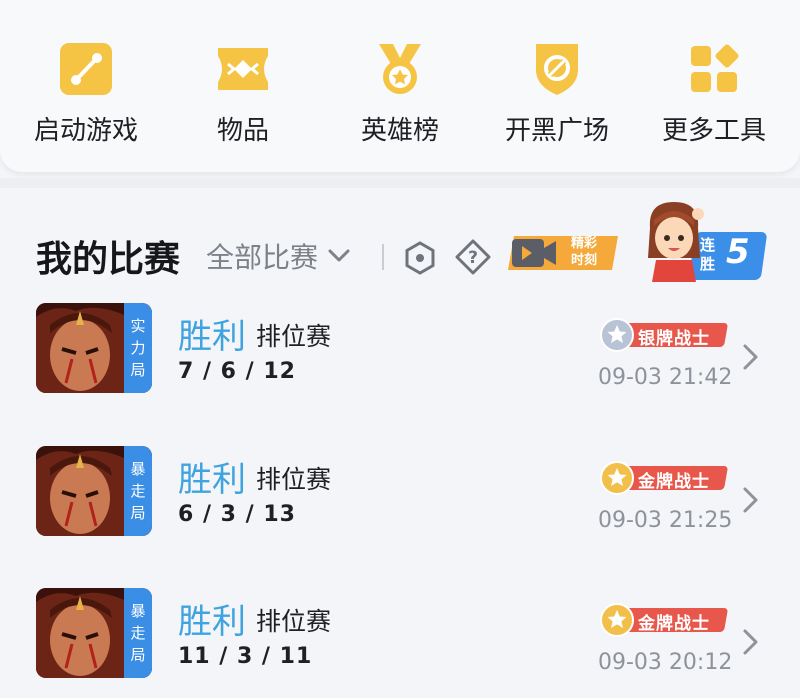 Image resolution: width=800 pixels, height=698 pixels. I want to click on more-tools-button: 更多工具, so click(714, 95).